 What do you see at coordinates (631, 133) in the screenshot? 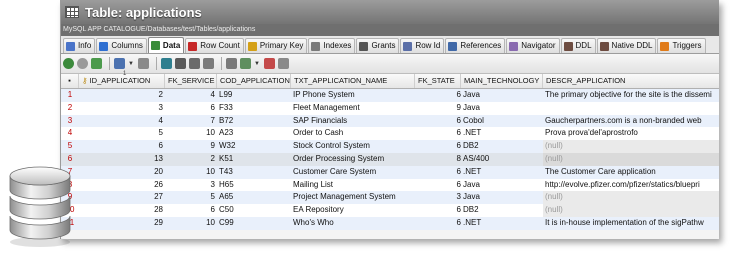
I see `cell-descr-application: Prova prova'del'aprostrofo` at bounding box center [631, 133].